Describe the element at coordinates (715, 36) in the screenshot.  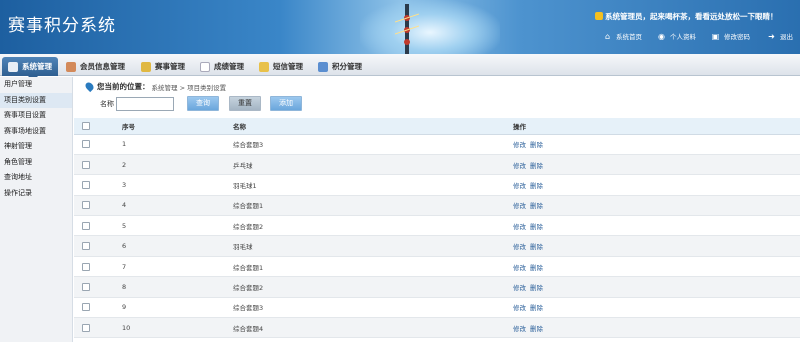
I see `lock-icon: ▣` at that location.